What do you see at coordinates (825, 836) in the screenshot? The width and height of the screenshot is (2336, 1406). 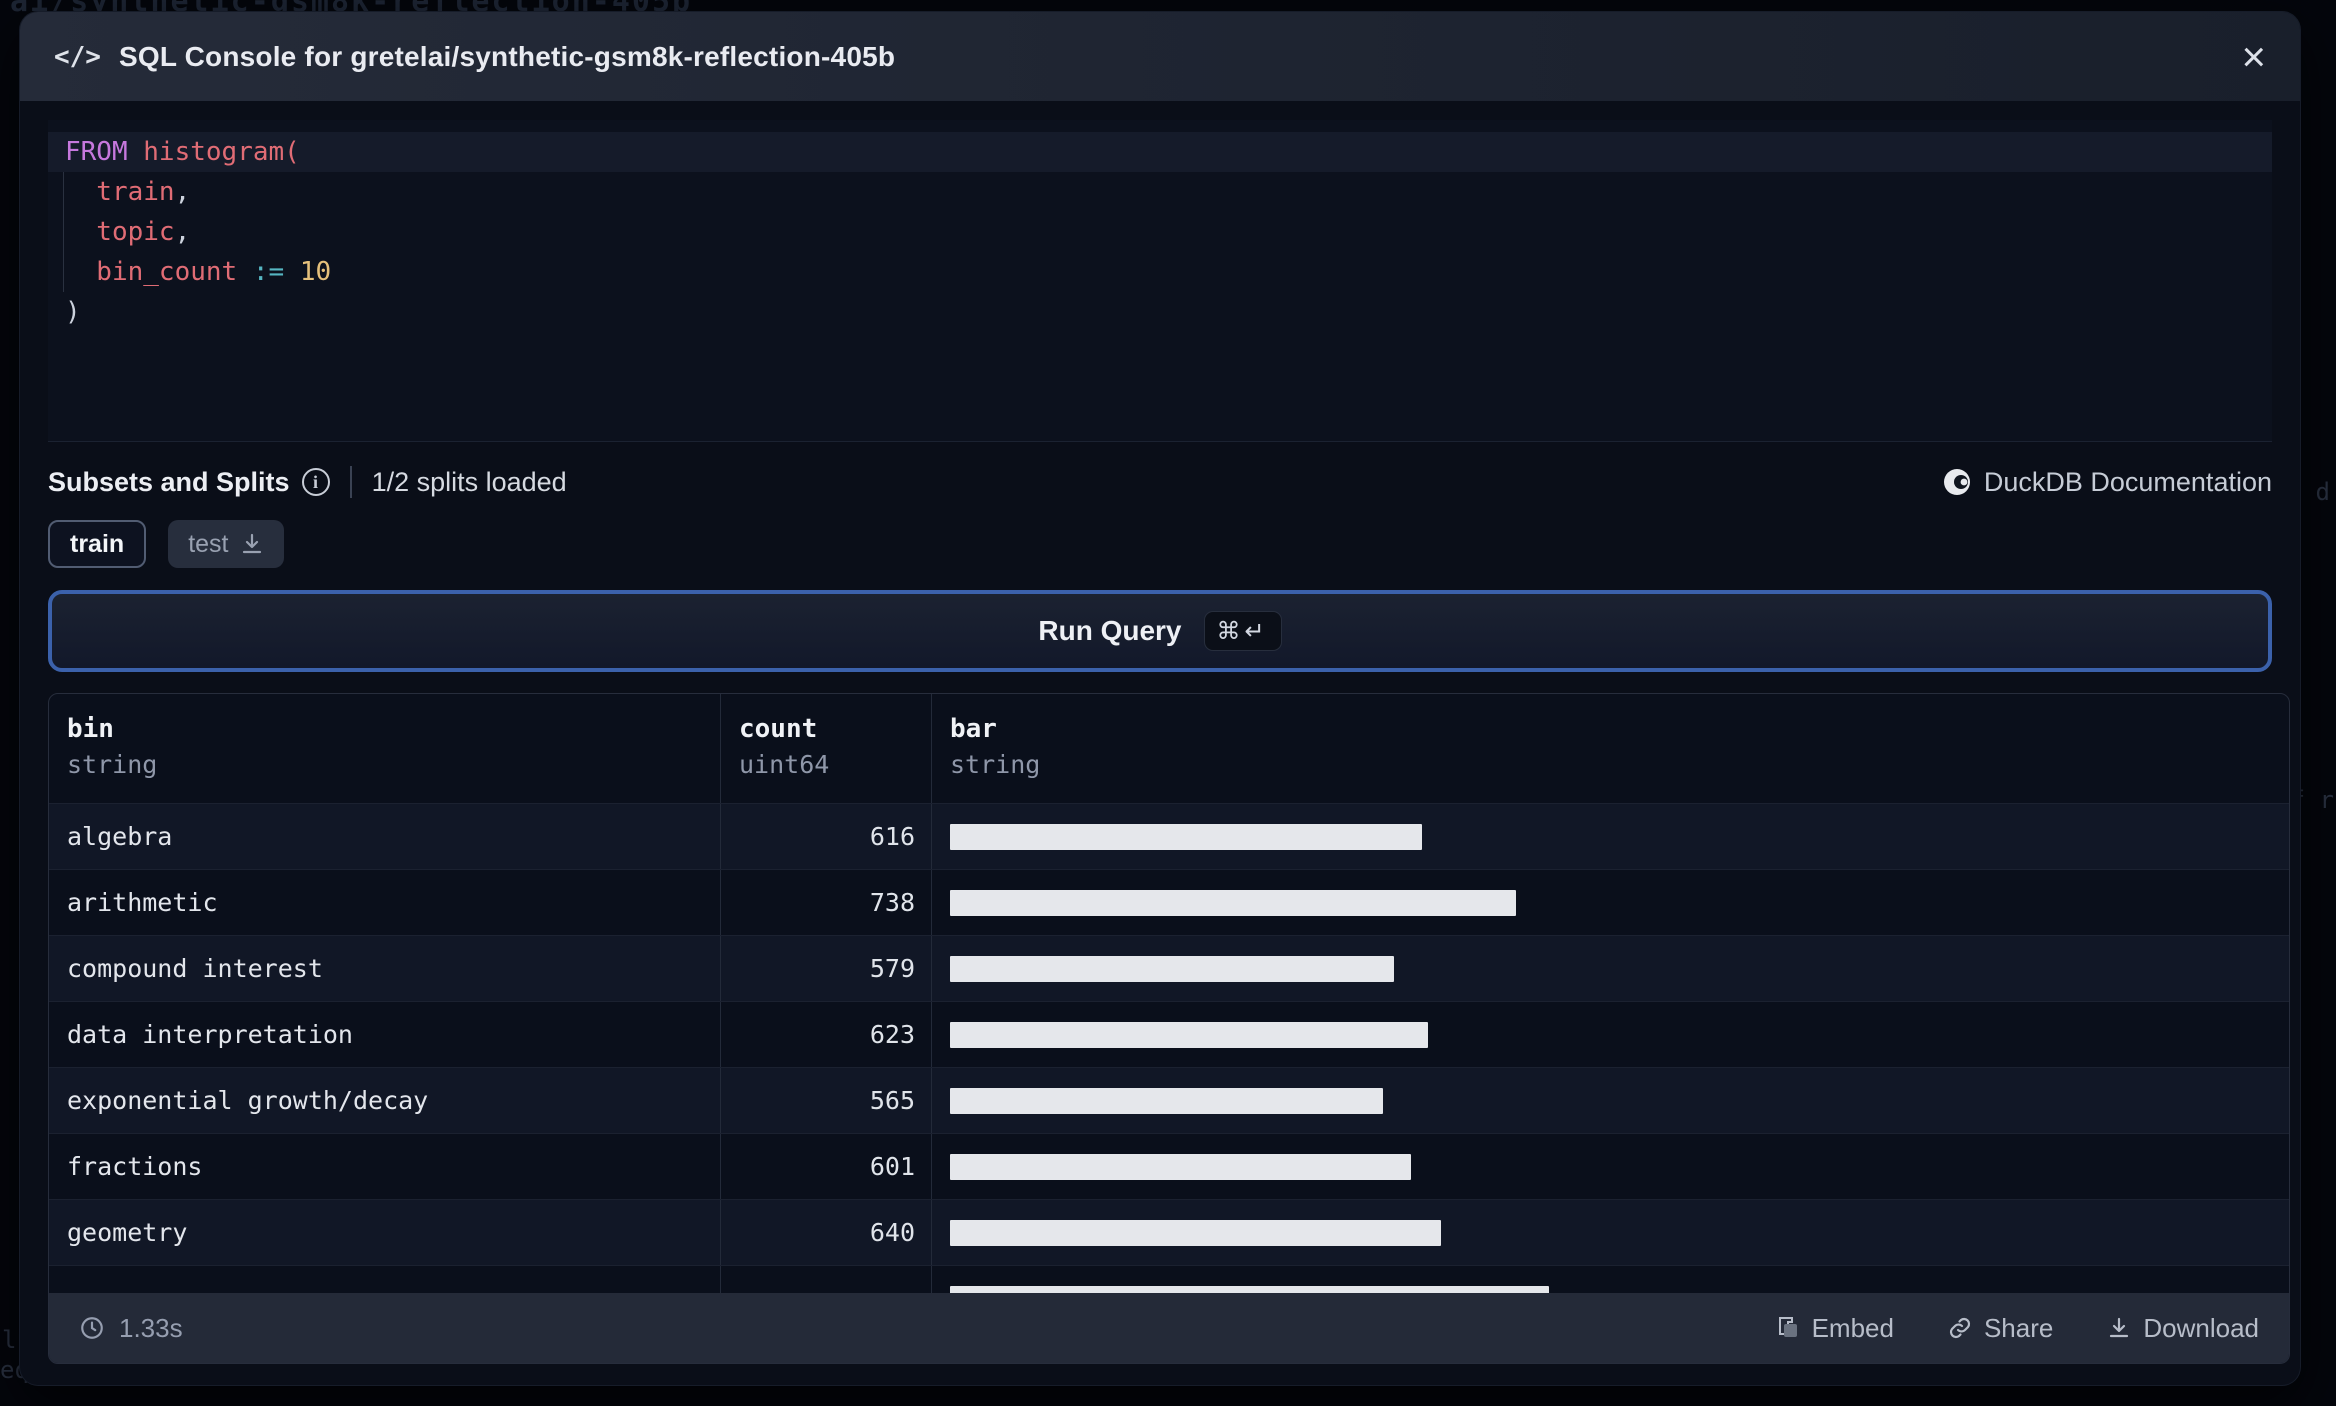 I see `count-cell: 616` at bounding box center [825, 836].